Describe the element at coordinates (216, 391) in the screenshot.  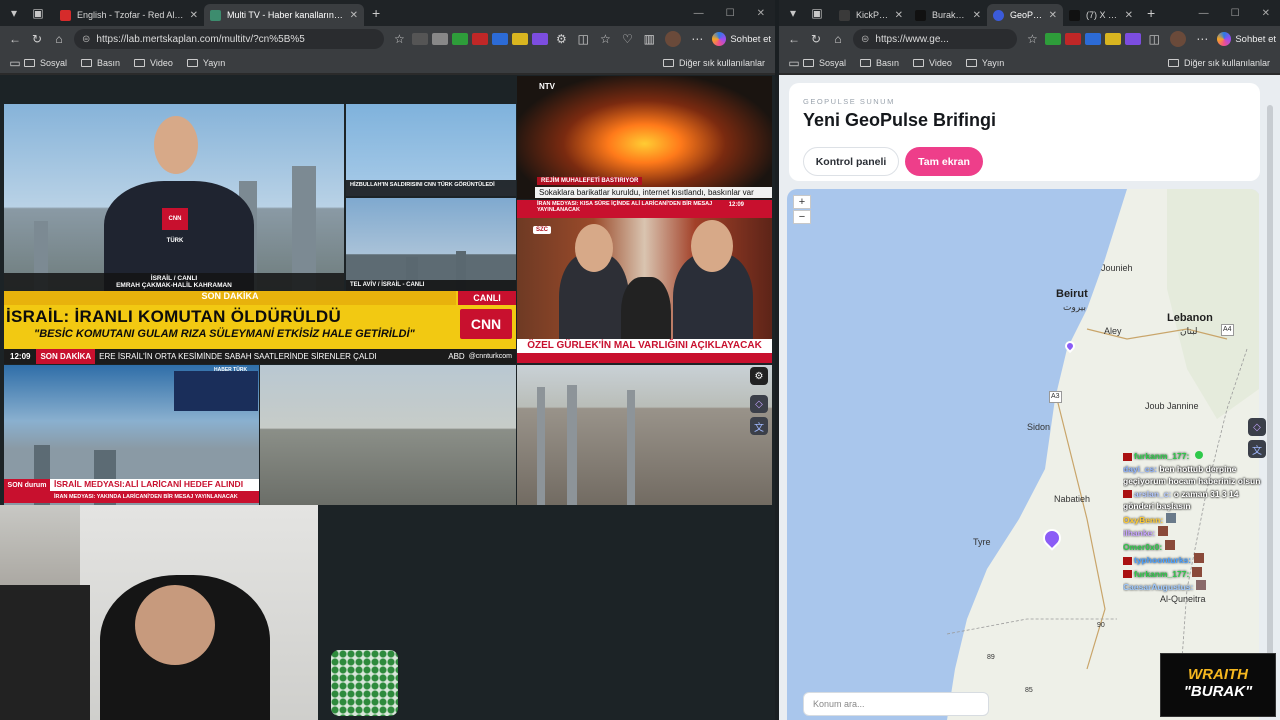
I see `studio-inset` at that location.